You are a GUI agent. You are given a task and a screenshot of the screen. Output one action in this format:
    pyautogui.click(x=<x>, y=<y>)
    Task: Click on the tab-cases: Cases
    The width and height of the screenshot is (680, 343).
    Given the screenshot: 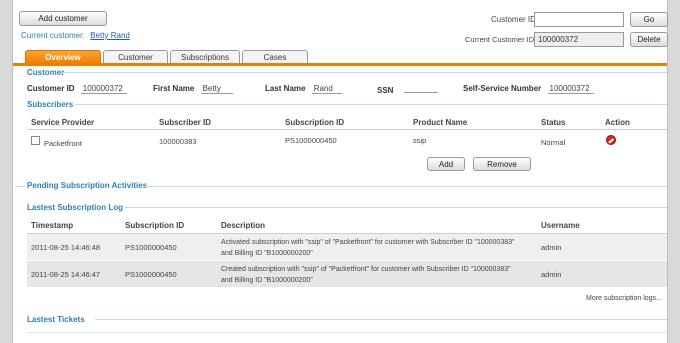 What is the action you would take?
    pyautogui.click(x=275, y=57)
    